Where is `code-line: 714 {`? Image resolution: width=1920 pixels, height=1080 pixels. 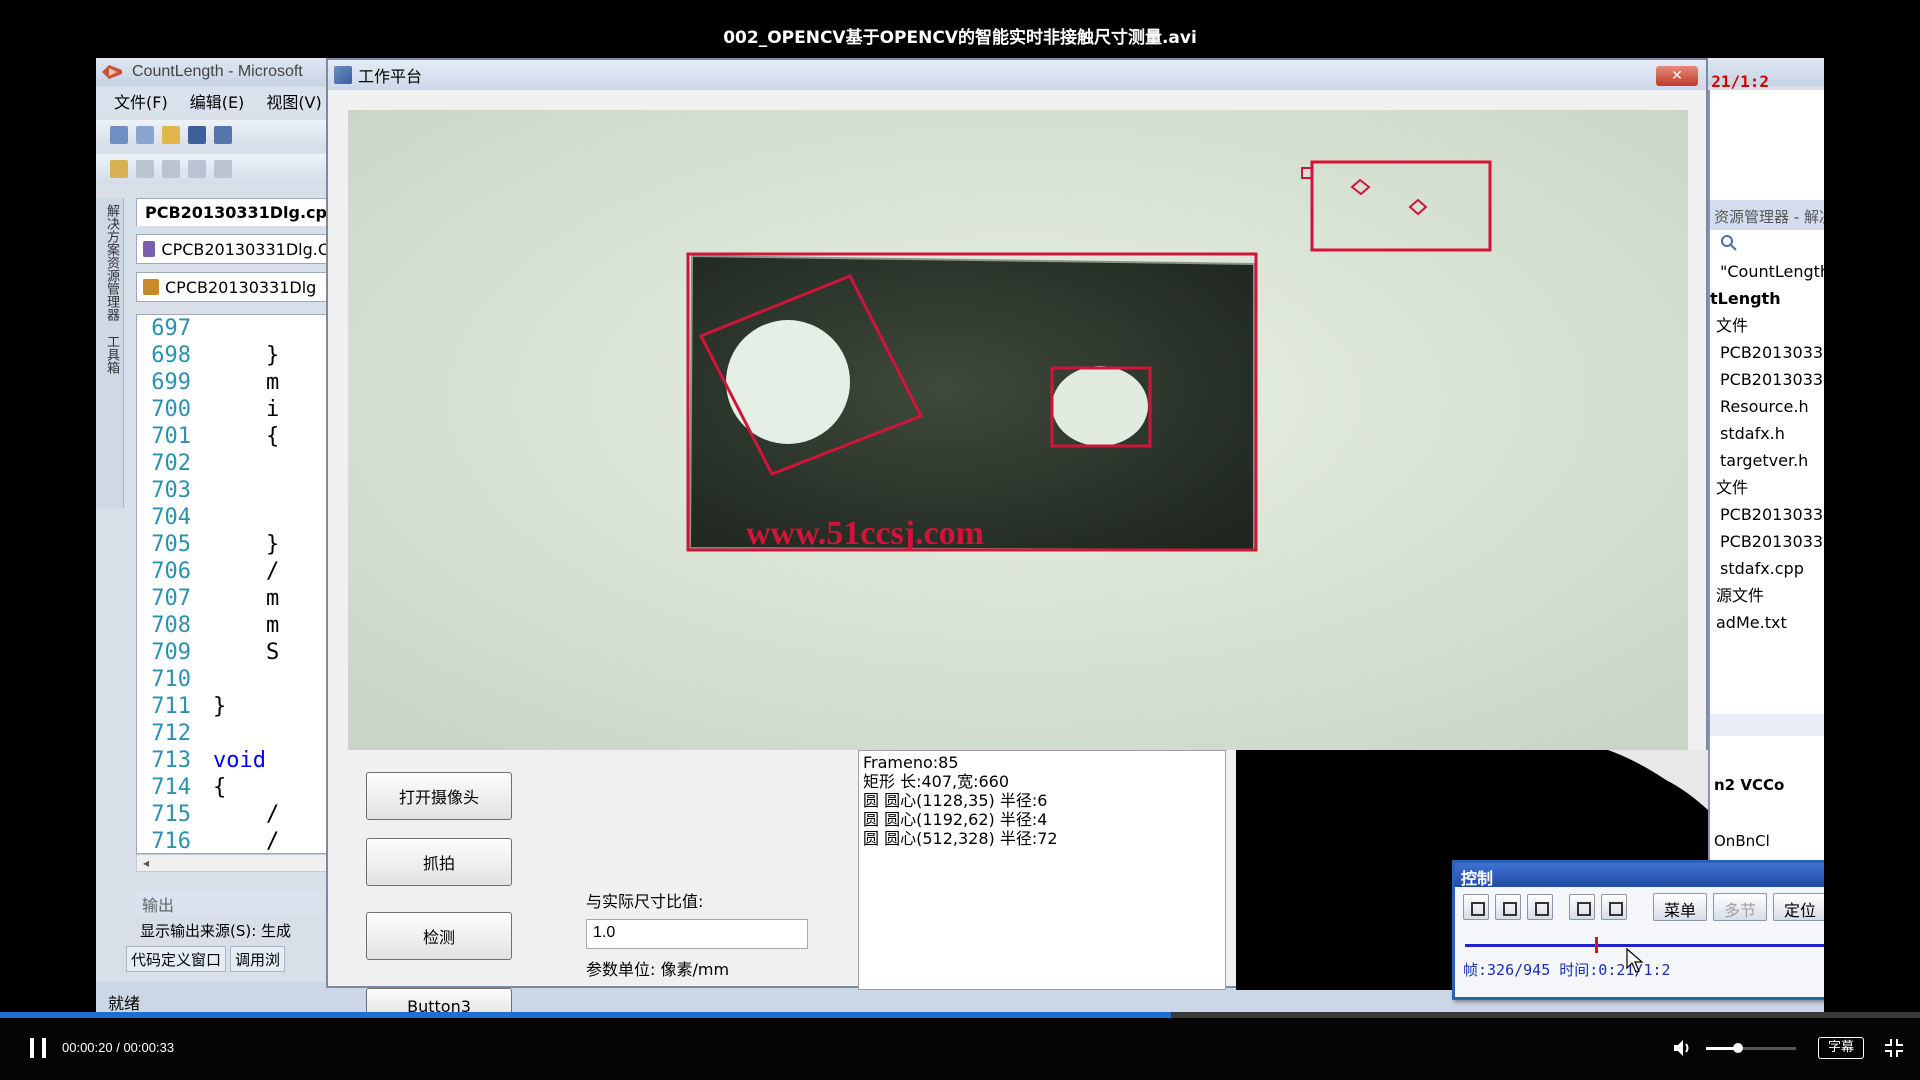
code-line: 714 { is located at coordinates (236, 787).